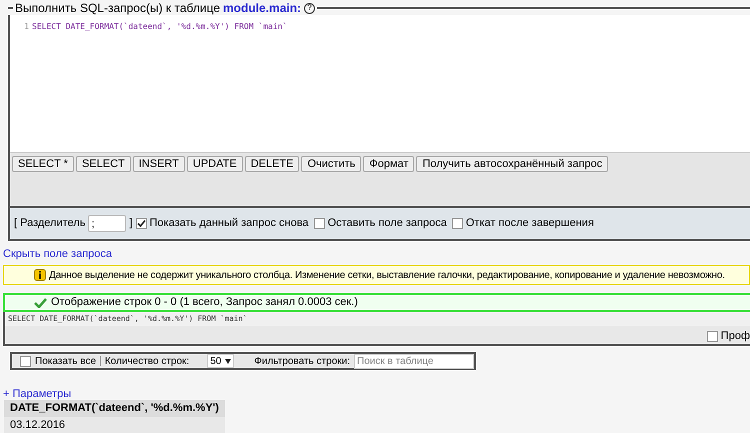 Image resolution: width=750 pixels, height=433 pixels. I want to click on filter-field: Поиск в таблице, so click(414, 361).